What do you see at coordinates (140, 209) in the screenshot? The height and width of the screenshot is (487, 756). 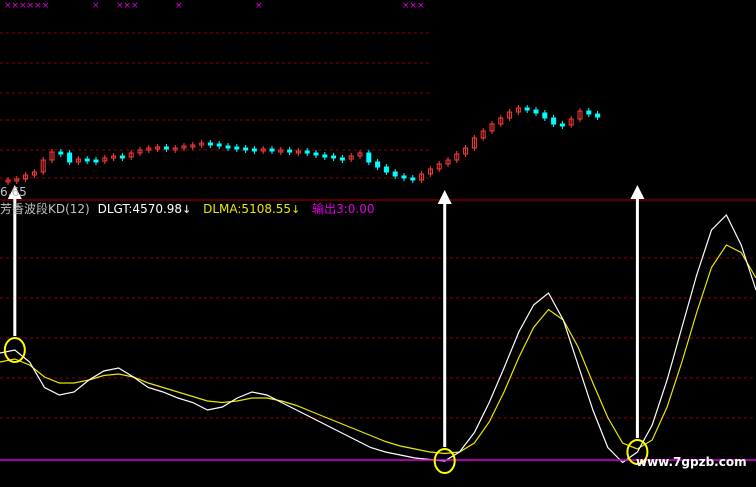 I see `dlgt-label: DLGT:4570.98` at bounding box center [140, 209].